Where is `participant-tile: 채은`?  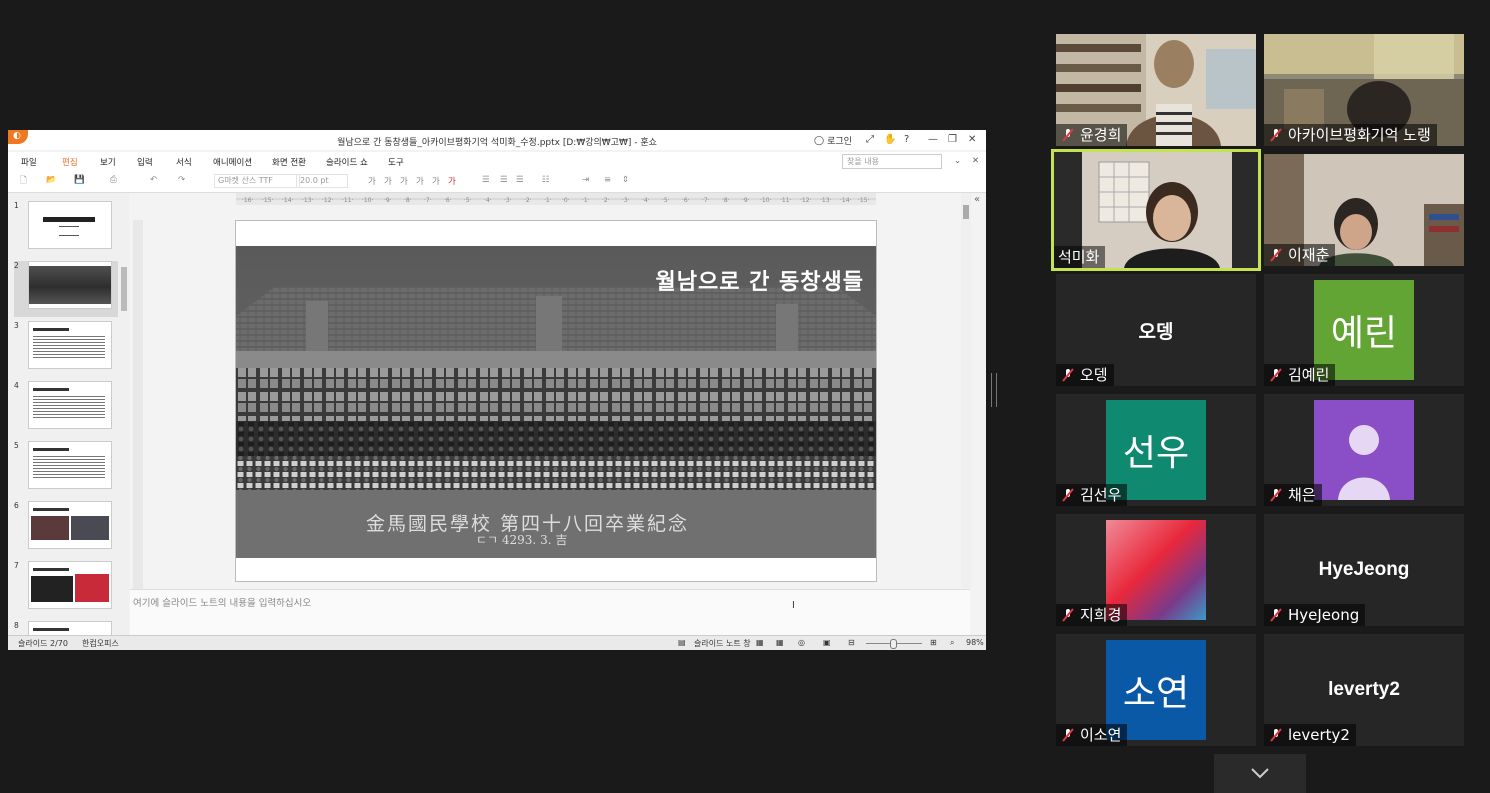 participant-tile: 채은 is located at coordinates (1364, 450).